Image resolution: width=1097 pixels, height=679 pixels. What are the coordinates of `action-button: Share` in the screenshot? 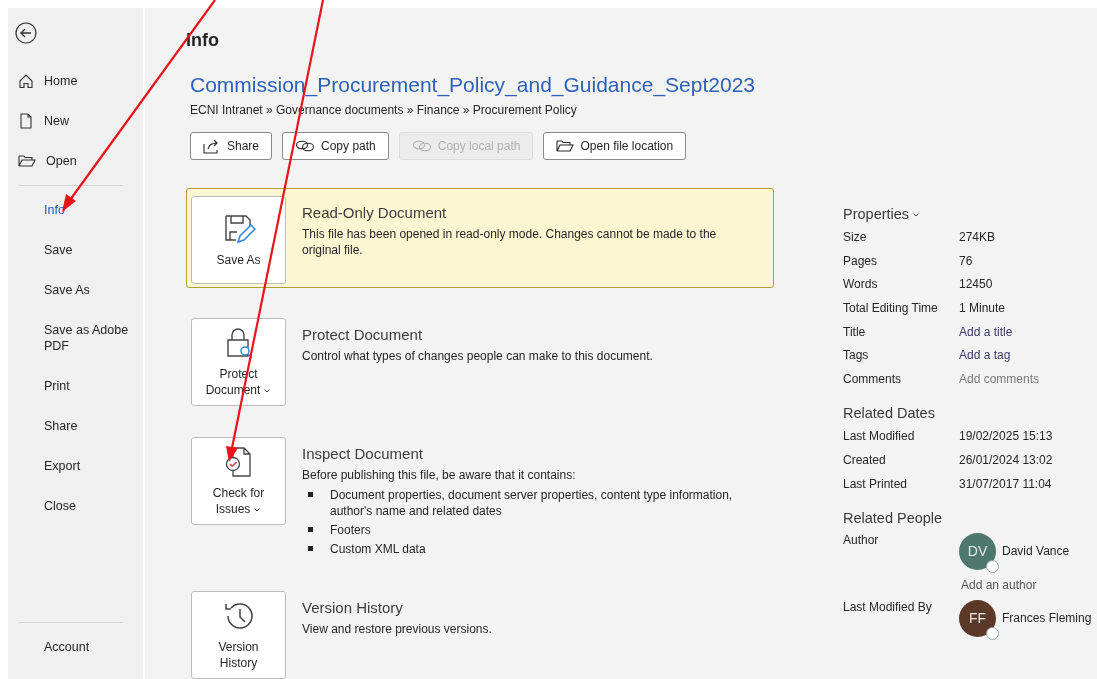 It's located at (231, 146).